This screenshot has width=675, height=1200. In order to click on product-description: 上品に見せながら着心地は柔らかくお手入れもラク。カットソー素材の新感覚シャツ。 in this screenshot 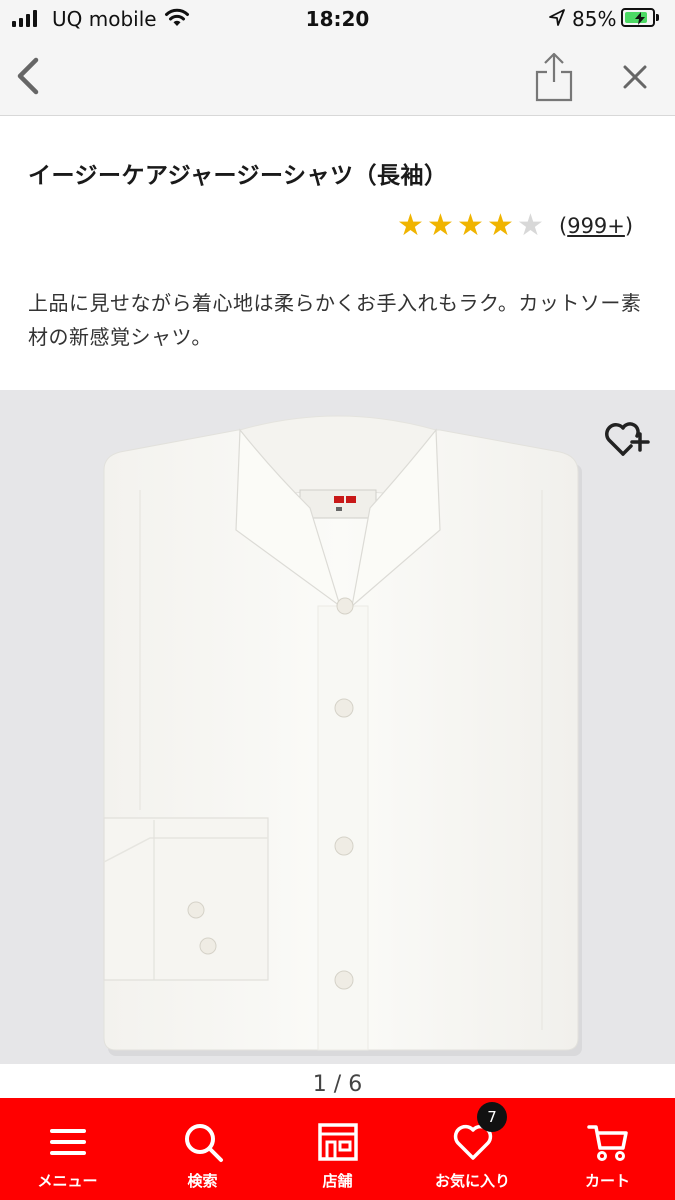, I will do `click(335, 320)`.